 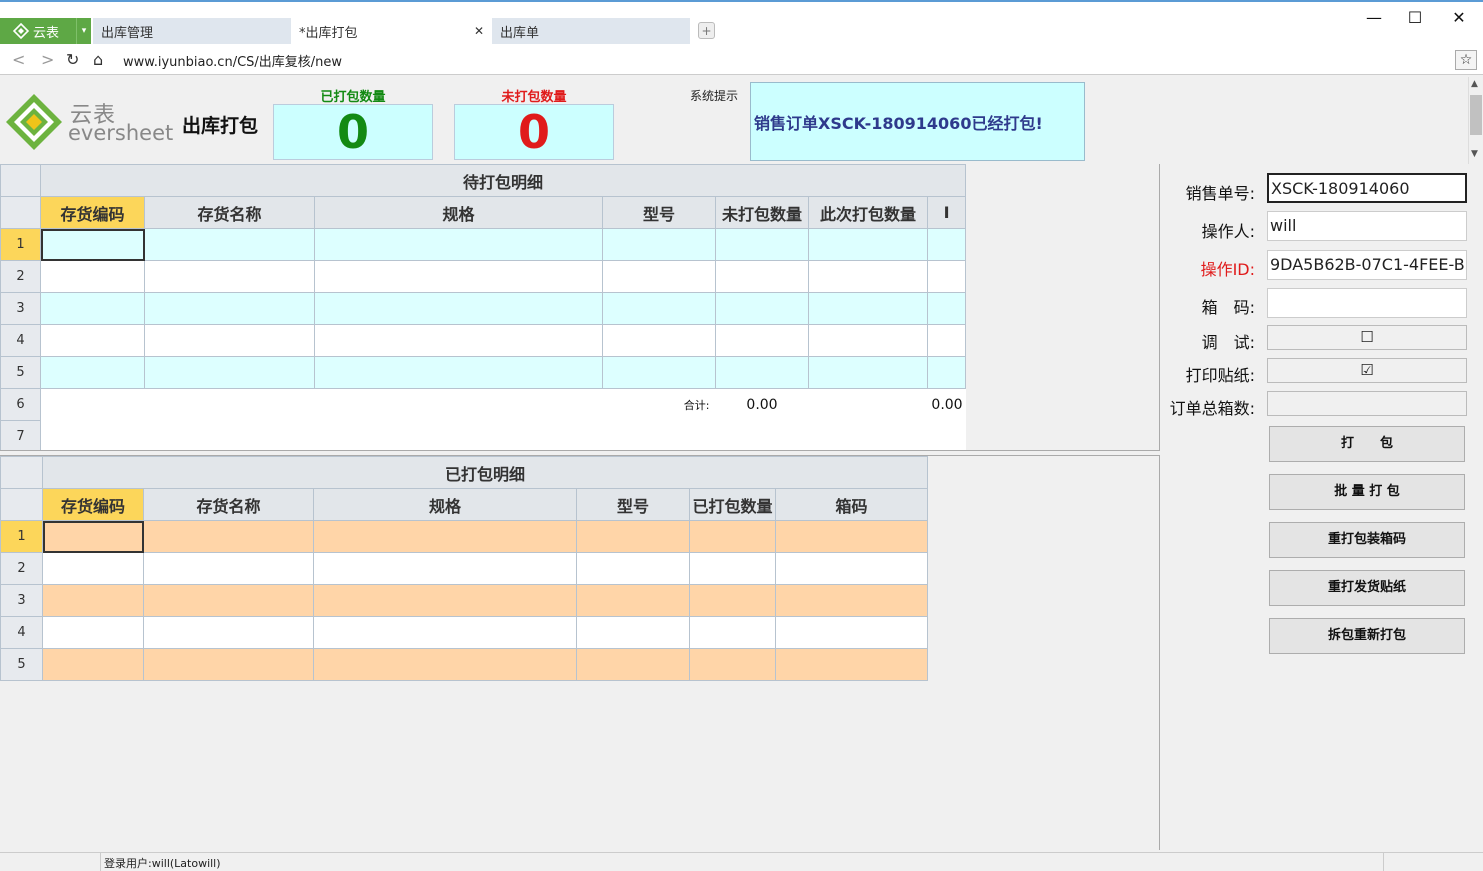 I want to click on operator-id-field: 9DA5B62B-07C1-4FEE-B3, so click(x=1367, y=265).